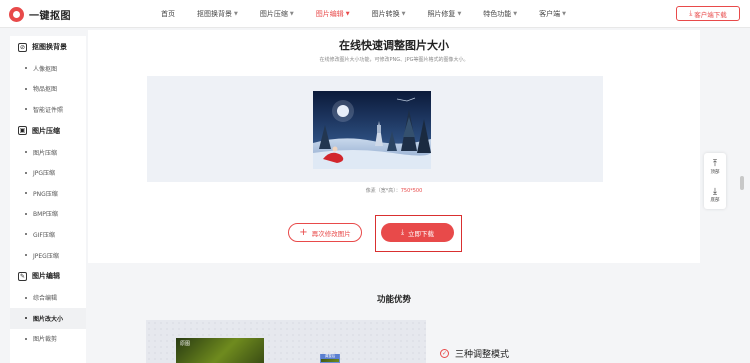  I want to click on adjusted-image: 调整后, so click(330, 358).